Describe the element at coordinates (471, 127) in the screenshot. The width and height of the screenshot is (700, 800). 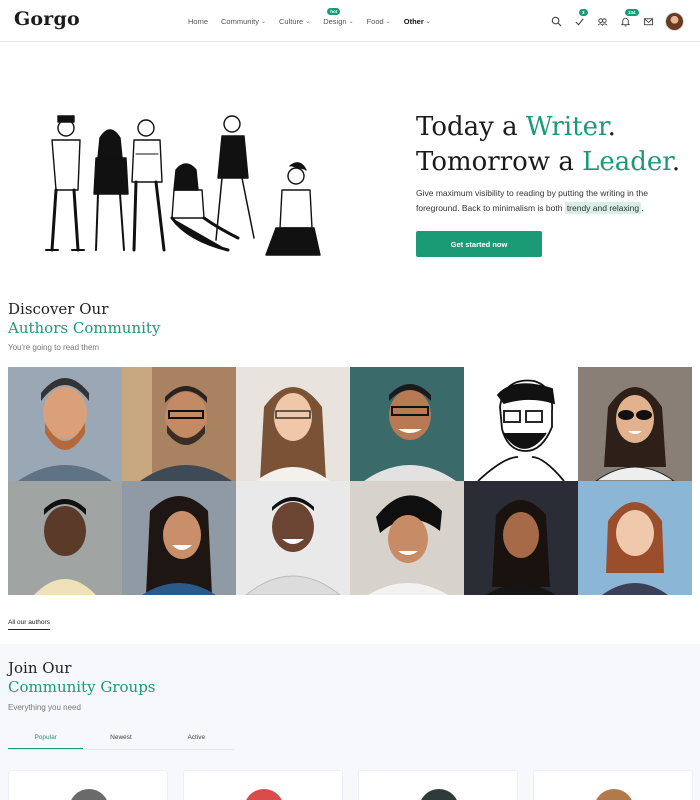
I see `hero-title-line1-pre: Today a` at that location.